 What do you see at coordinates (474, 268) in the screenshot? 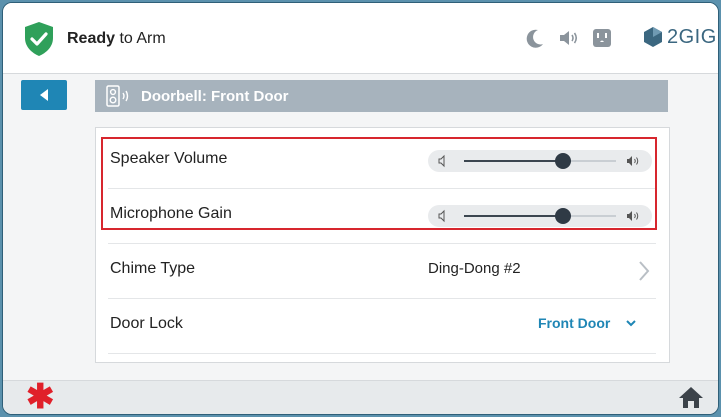
I see `chime-type-value: Ding-Dong #2` at bounding box center [474, 268].